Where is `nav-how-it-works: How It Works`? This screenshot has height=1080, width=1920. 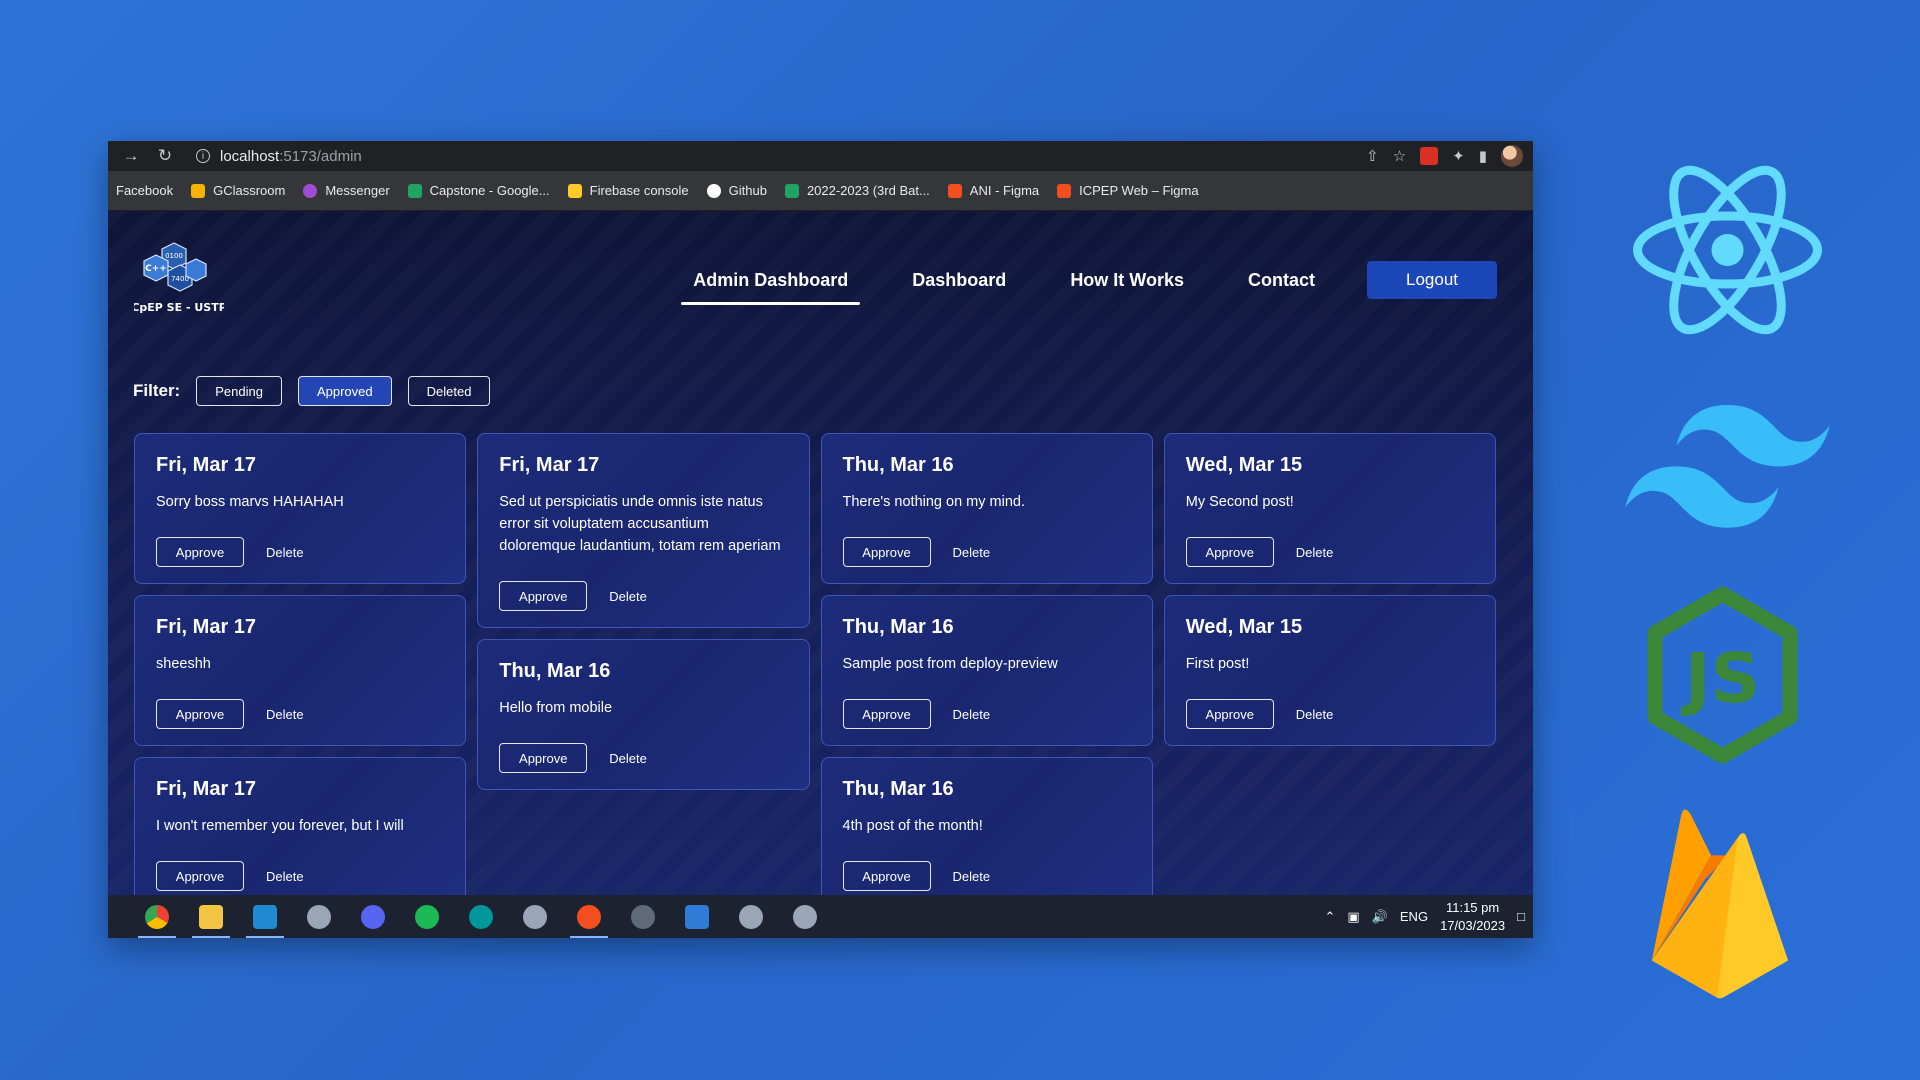
nav-how-it-works: How It Works is located at coordinates (1127, 280).